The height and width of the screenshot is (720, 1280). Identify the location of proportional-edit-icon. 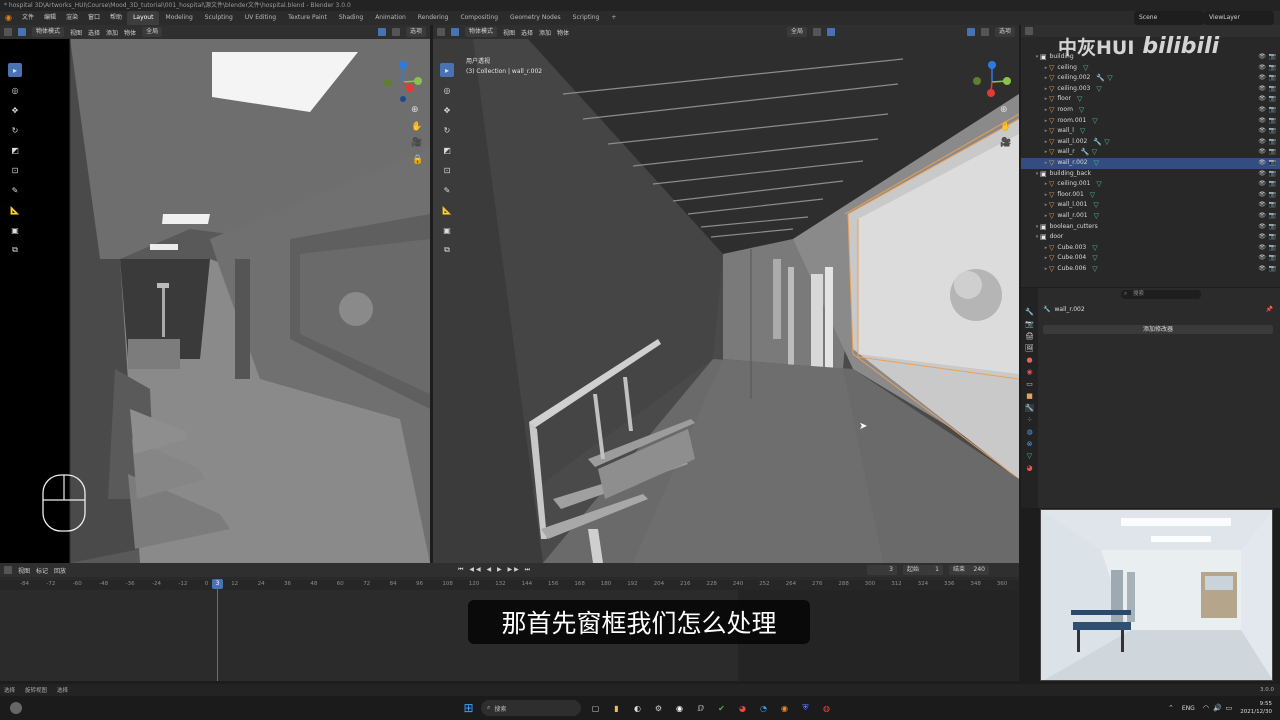
(830, 32).